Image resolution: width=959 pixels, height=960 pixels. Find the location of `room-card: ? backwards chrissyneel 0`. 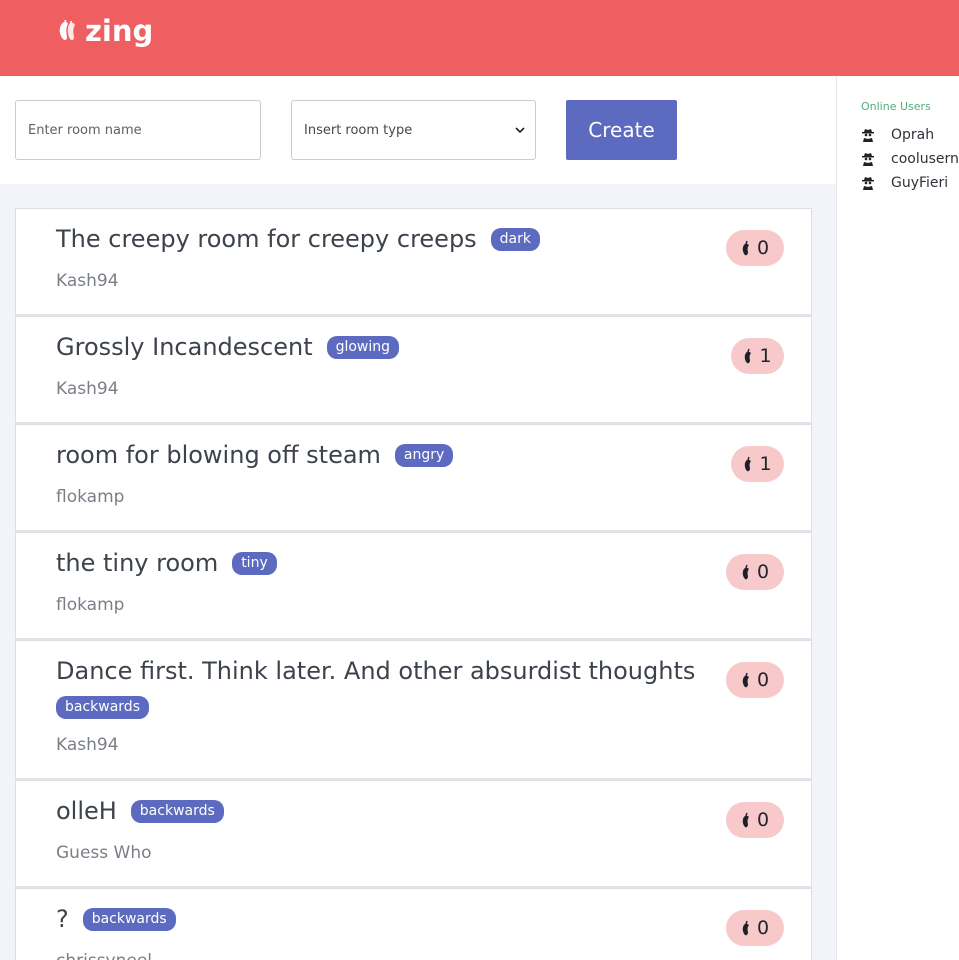

room-card: ? backwards chrissyneel 0 is located at coordinates (413, 924).